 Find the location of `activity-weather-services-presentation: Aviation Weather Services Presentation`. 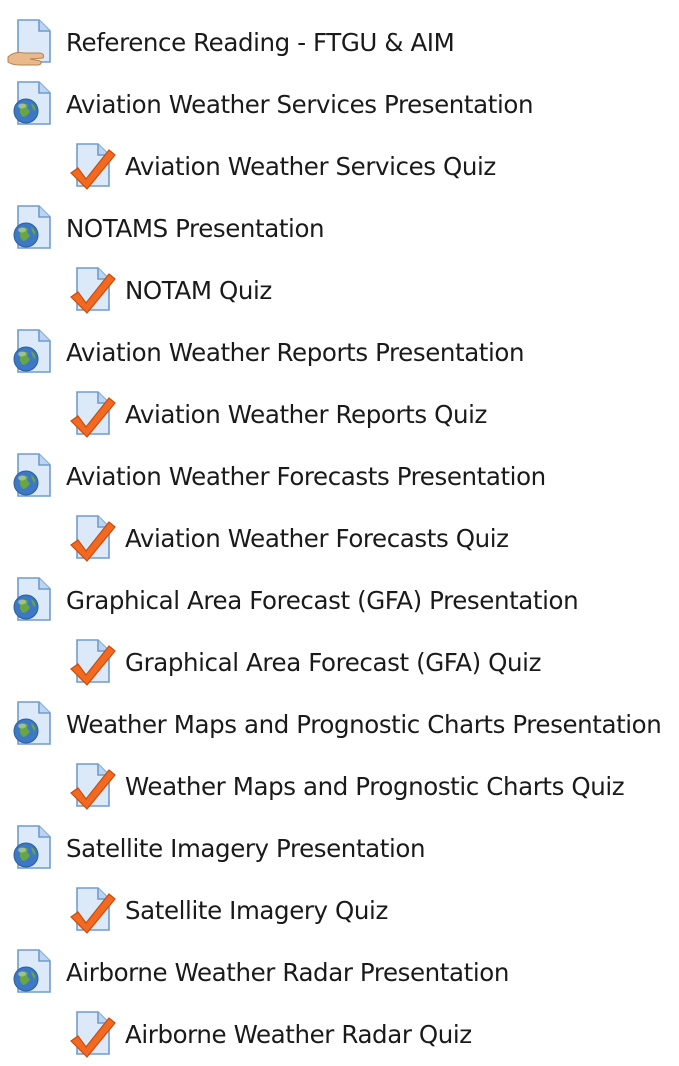

activity-weather-services-presentation: Aviation Weather Services Presentation is located at coordinates (269, 105).